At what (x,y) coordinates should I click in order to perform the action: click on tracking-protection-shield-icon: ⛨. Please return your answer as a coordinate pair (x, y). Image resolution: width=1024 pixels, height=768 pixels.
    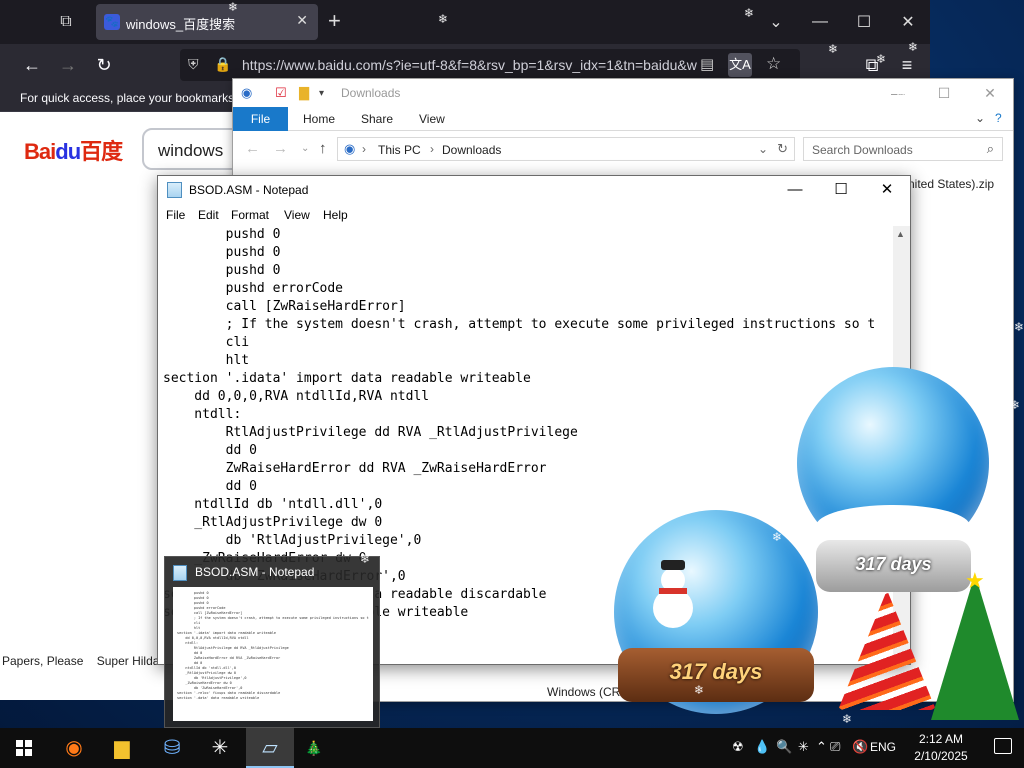
    Looking at the image, I should click on (193, 64).